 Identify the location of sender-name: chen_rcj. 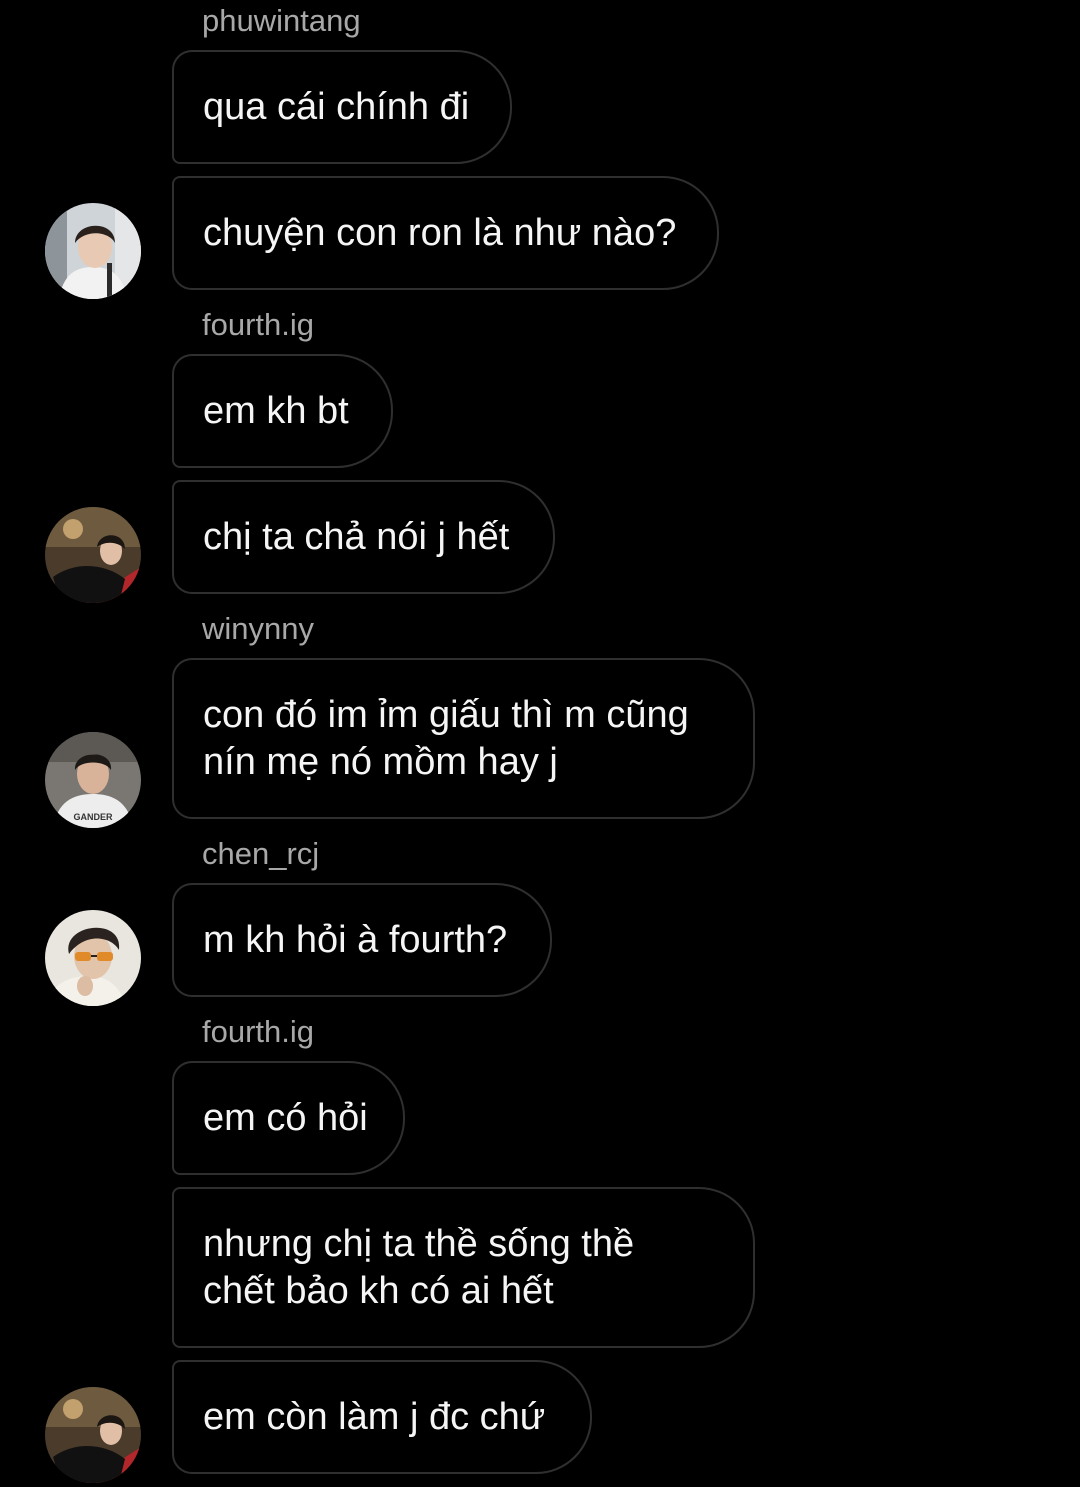
(261, 853).